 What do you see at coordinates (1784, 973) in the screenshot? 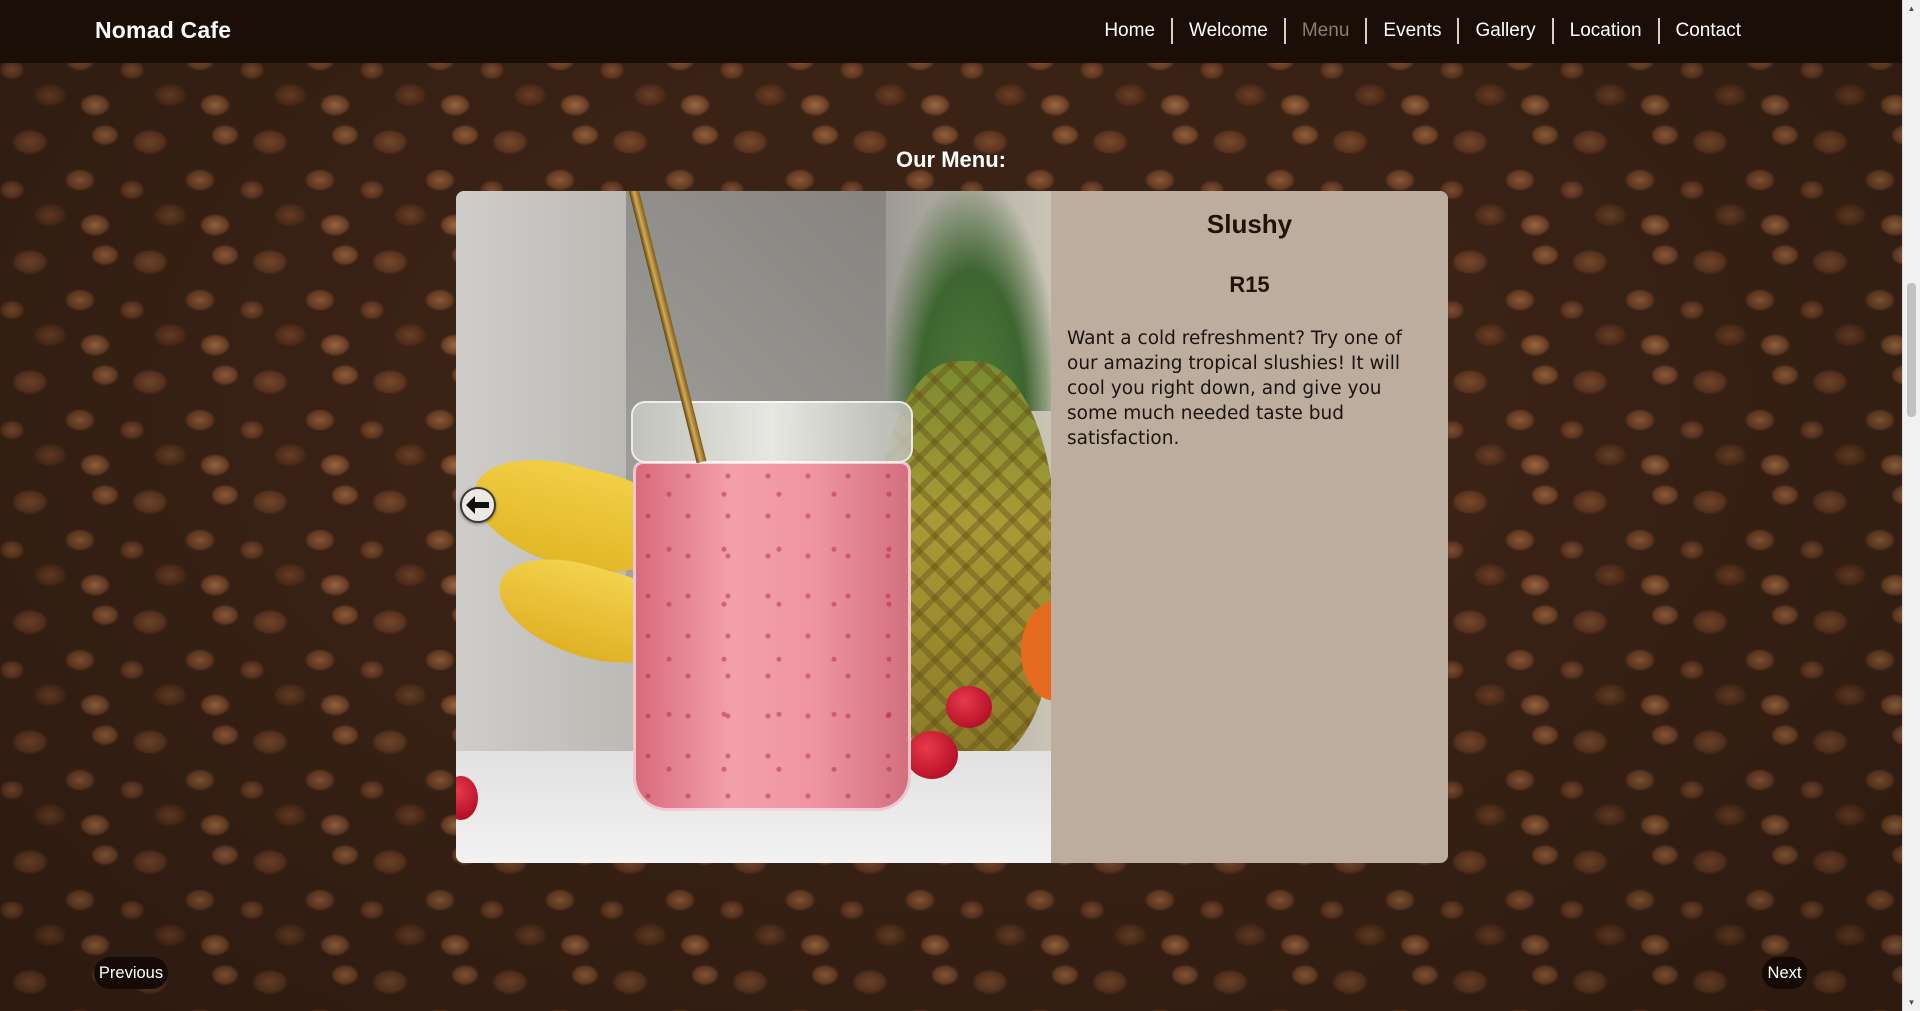
I see `next-button: Next` at bounding box center [1784, 973].